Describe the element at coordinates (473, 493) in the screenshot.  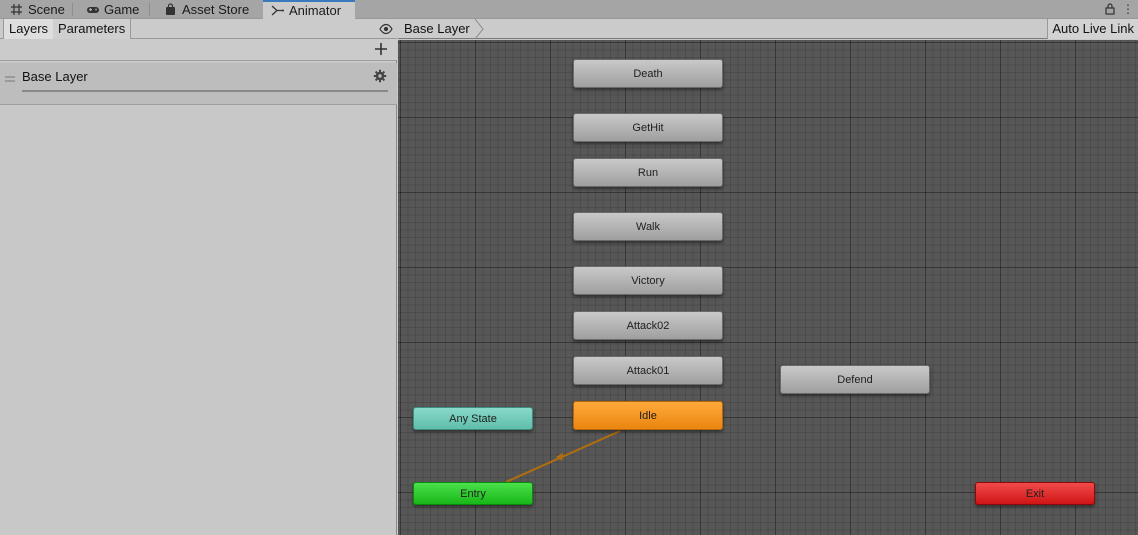
I see `state-entry: Entry` at that location.